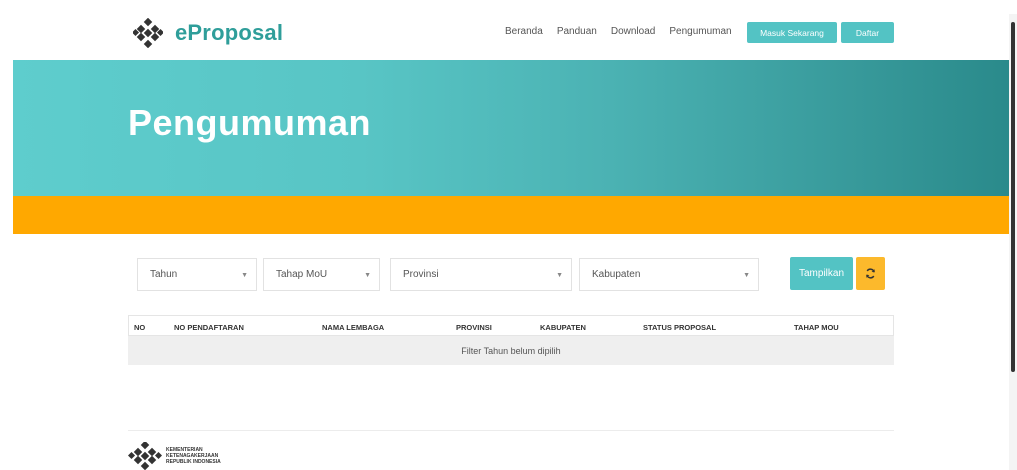 The width and height of the screenshot is (1017, 470). Describe the element at coordinates (421, 274) in the screenshot. I see `provinsi-select-value: Provinsi` at that location.